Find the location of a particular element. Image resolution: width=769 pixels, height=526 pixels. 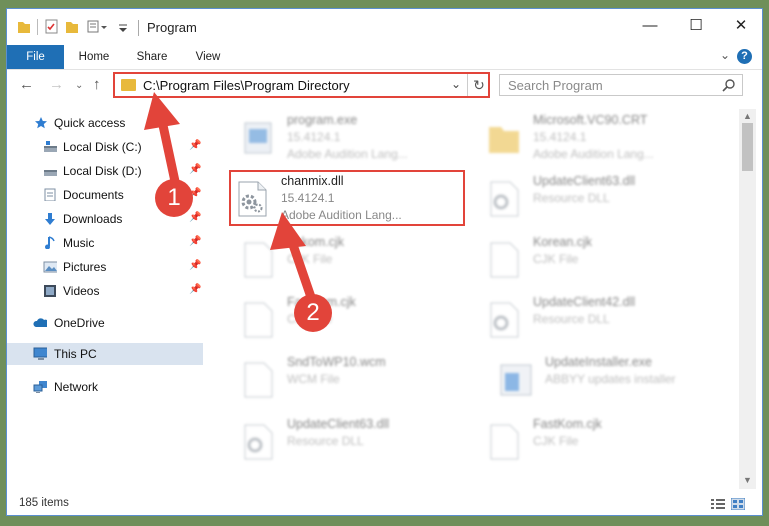

step-badge-2: 2 is located at coordinates (313, 313).